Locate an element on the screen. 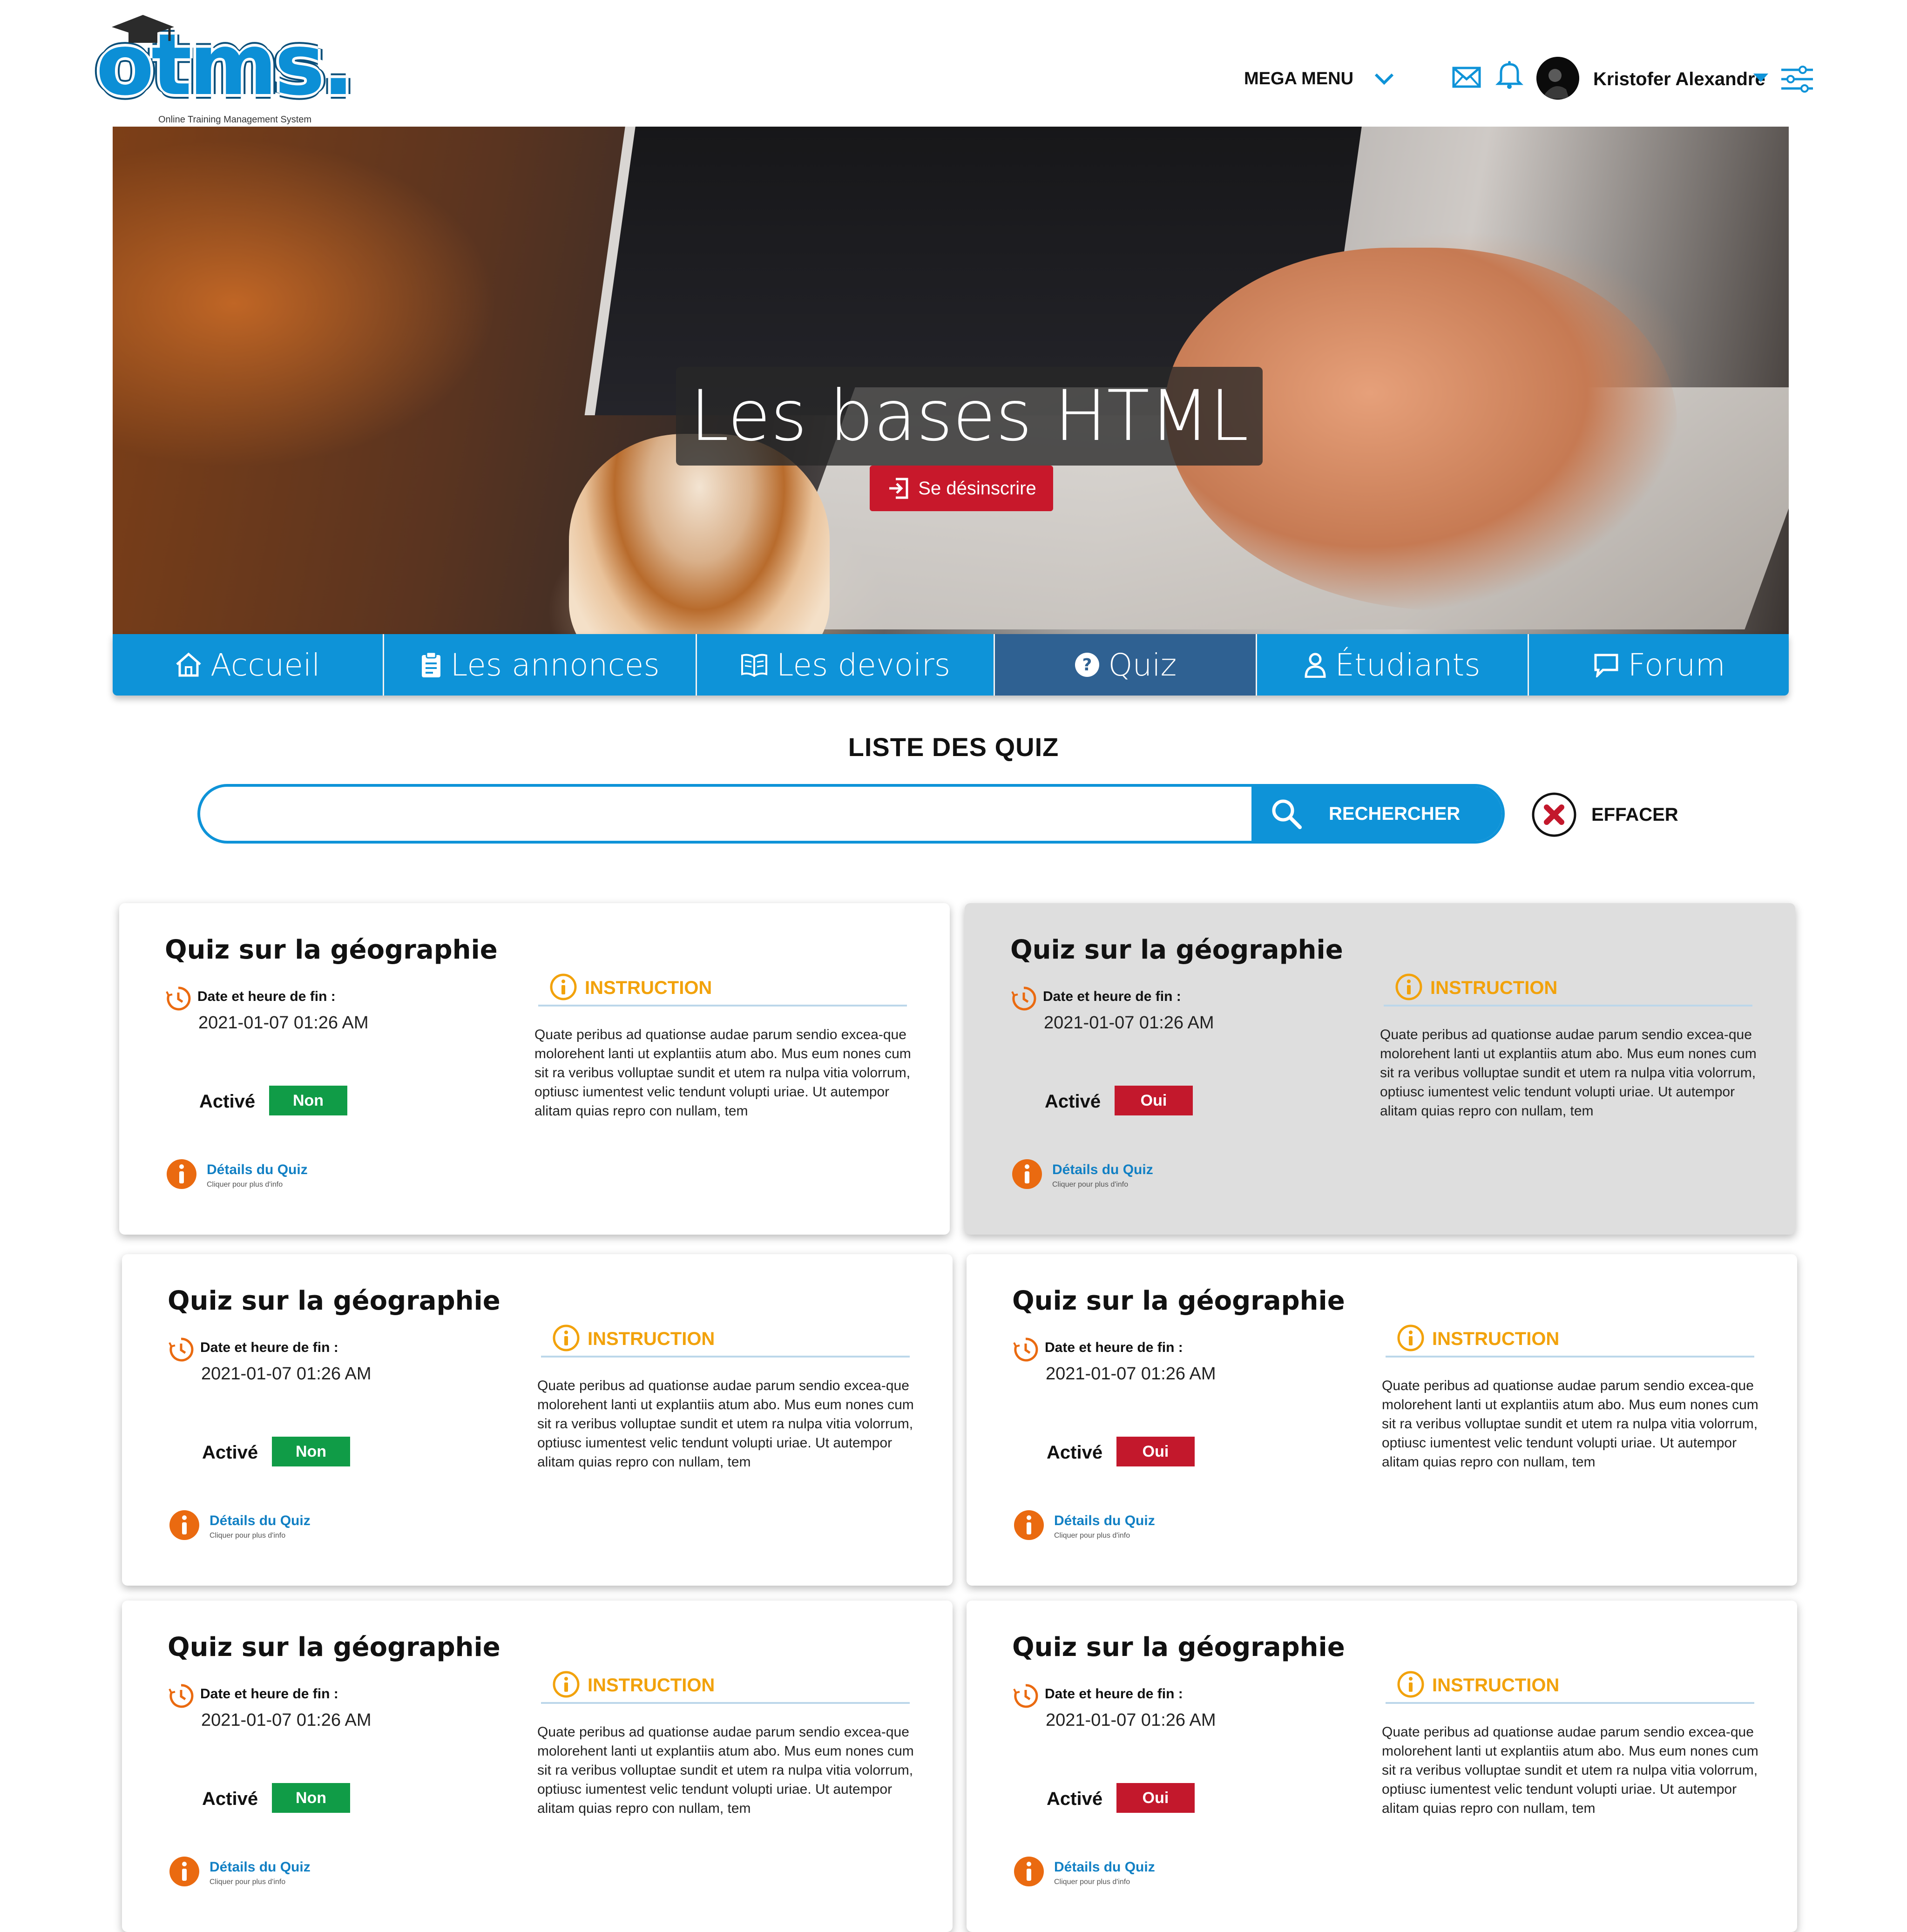  clear-button: EFFACER is located at coordinates (1604, 814).